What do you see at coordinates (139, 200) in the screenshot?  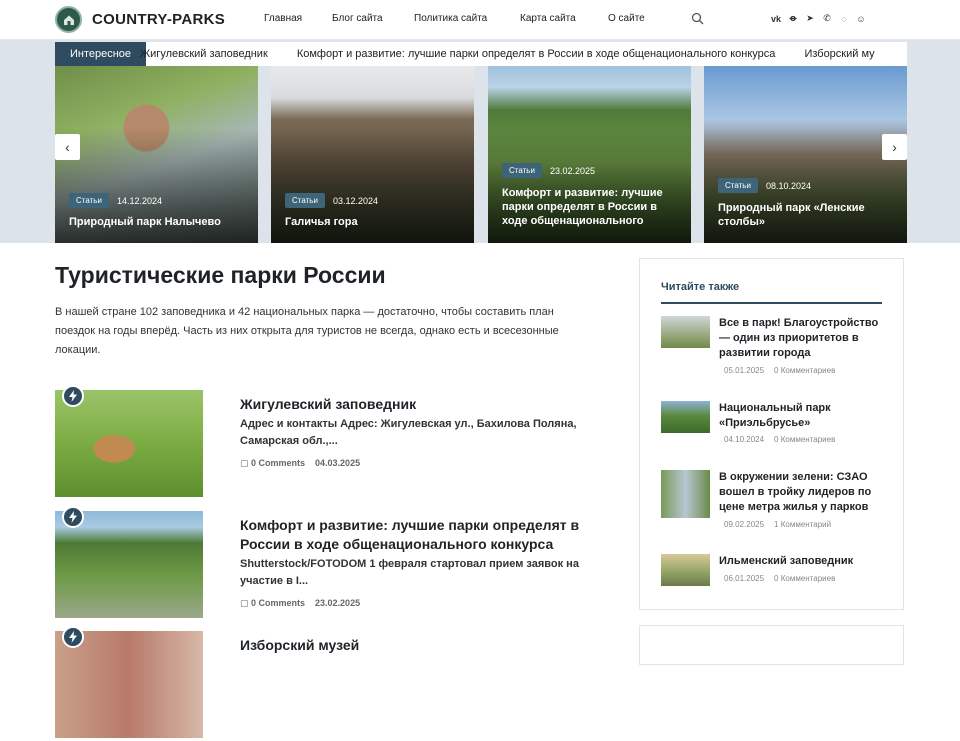 I see `slide-date: 14.12.2024` at bounding box center [139, 200].